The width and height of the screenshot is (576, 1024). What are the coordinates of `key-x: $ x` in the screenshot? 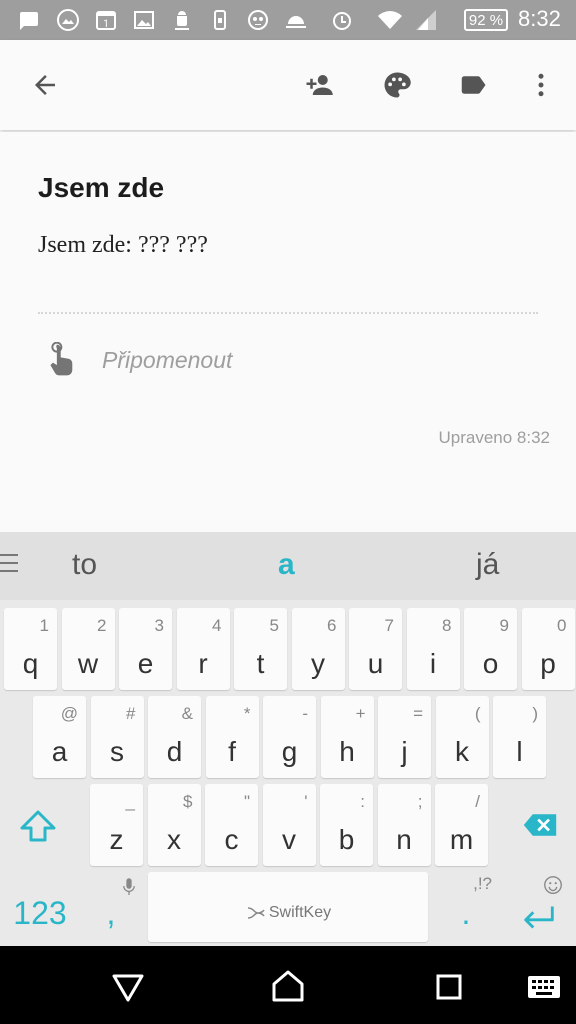 It's located at (174, 825).